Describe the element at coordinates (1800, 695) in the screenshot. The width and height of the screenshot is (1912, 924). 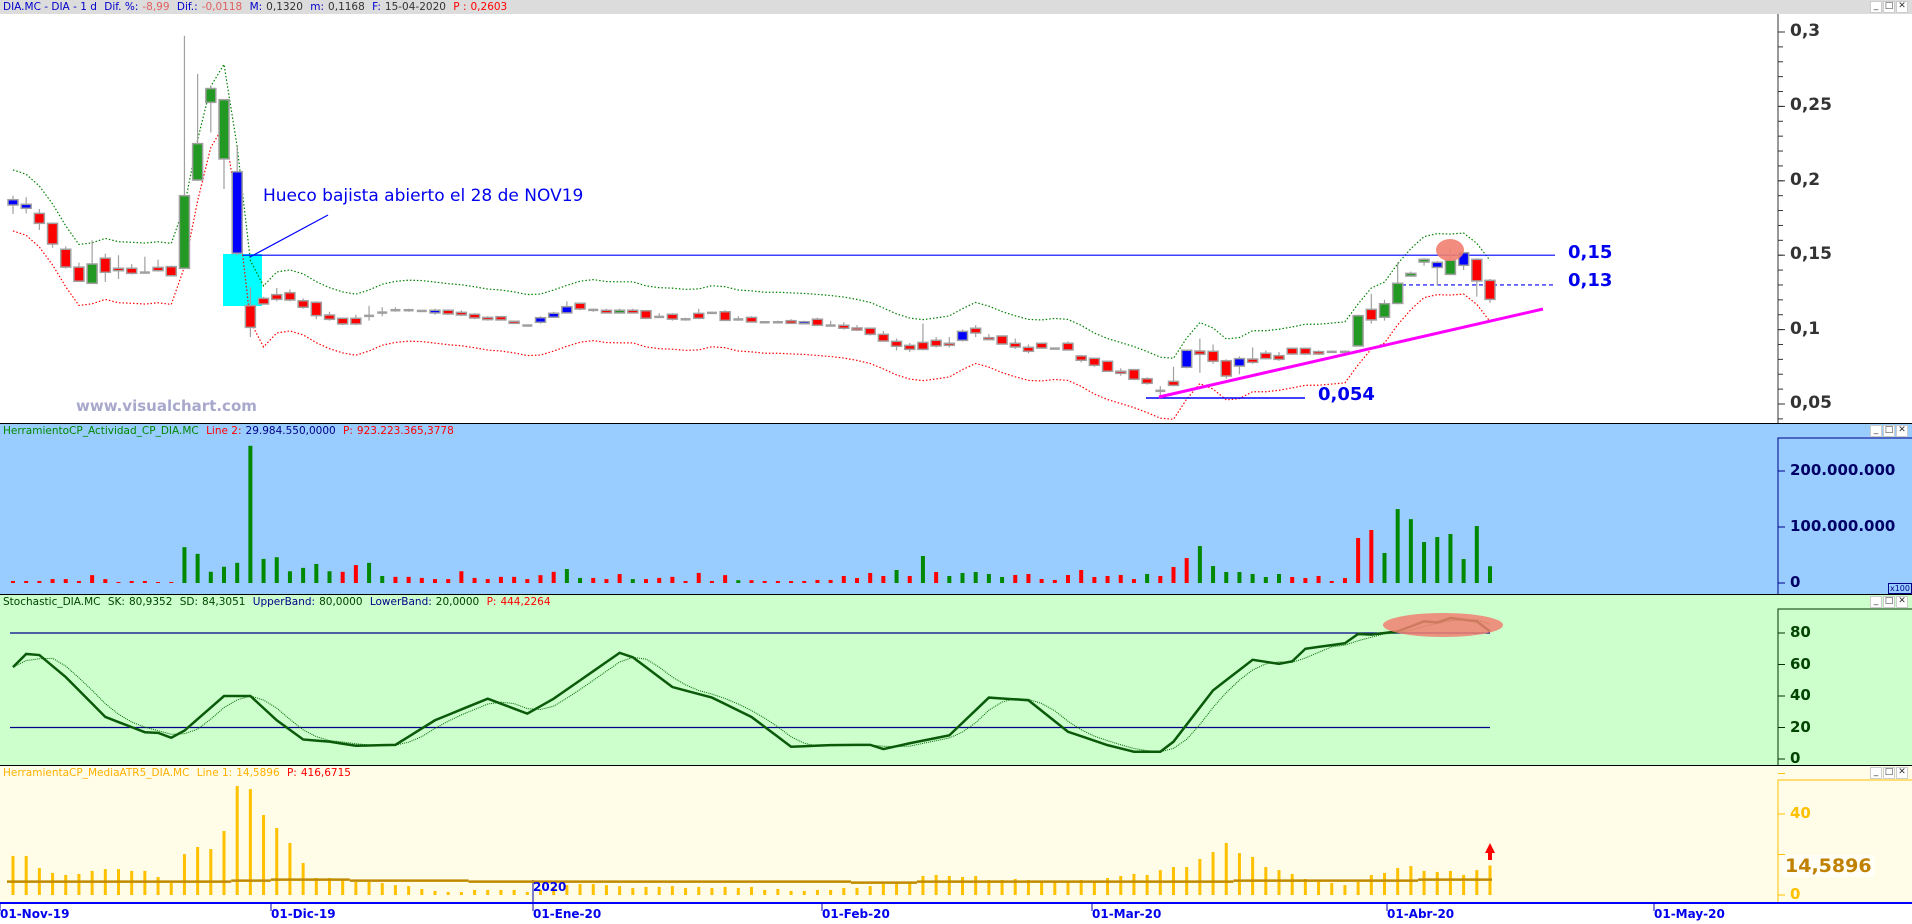
I see `stoch-tick-label: 40` at that location.